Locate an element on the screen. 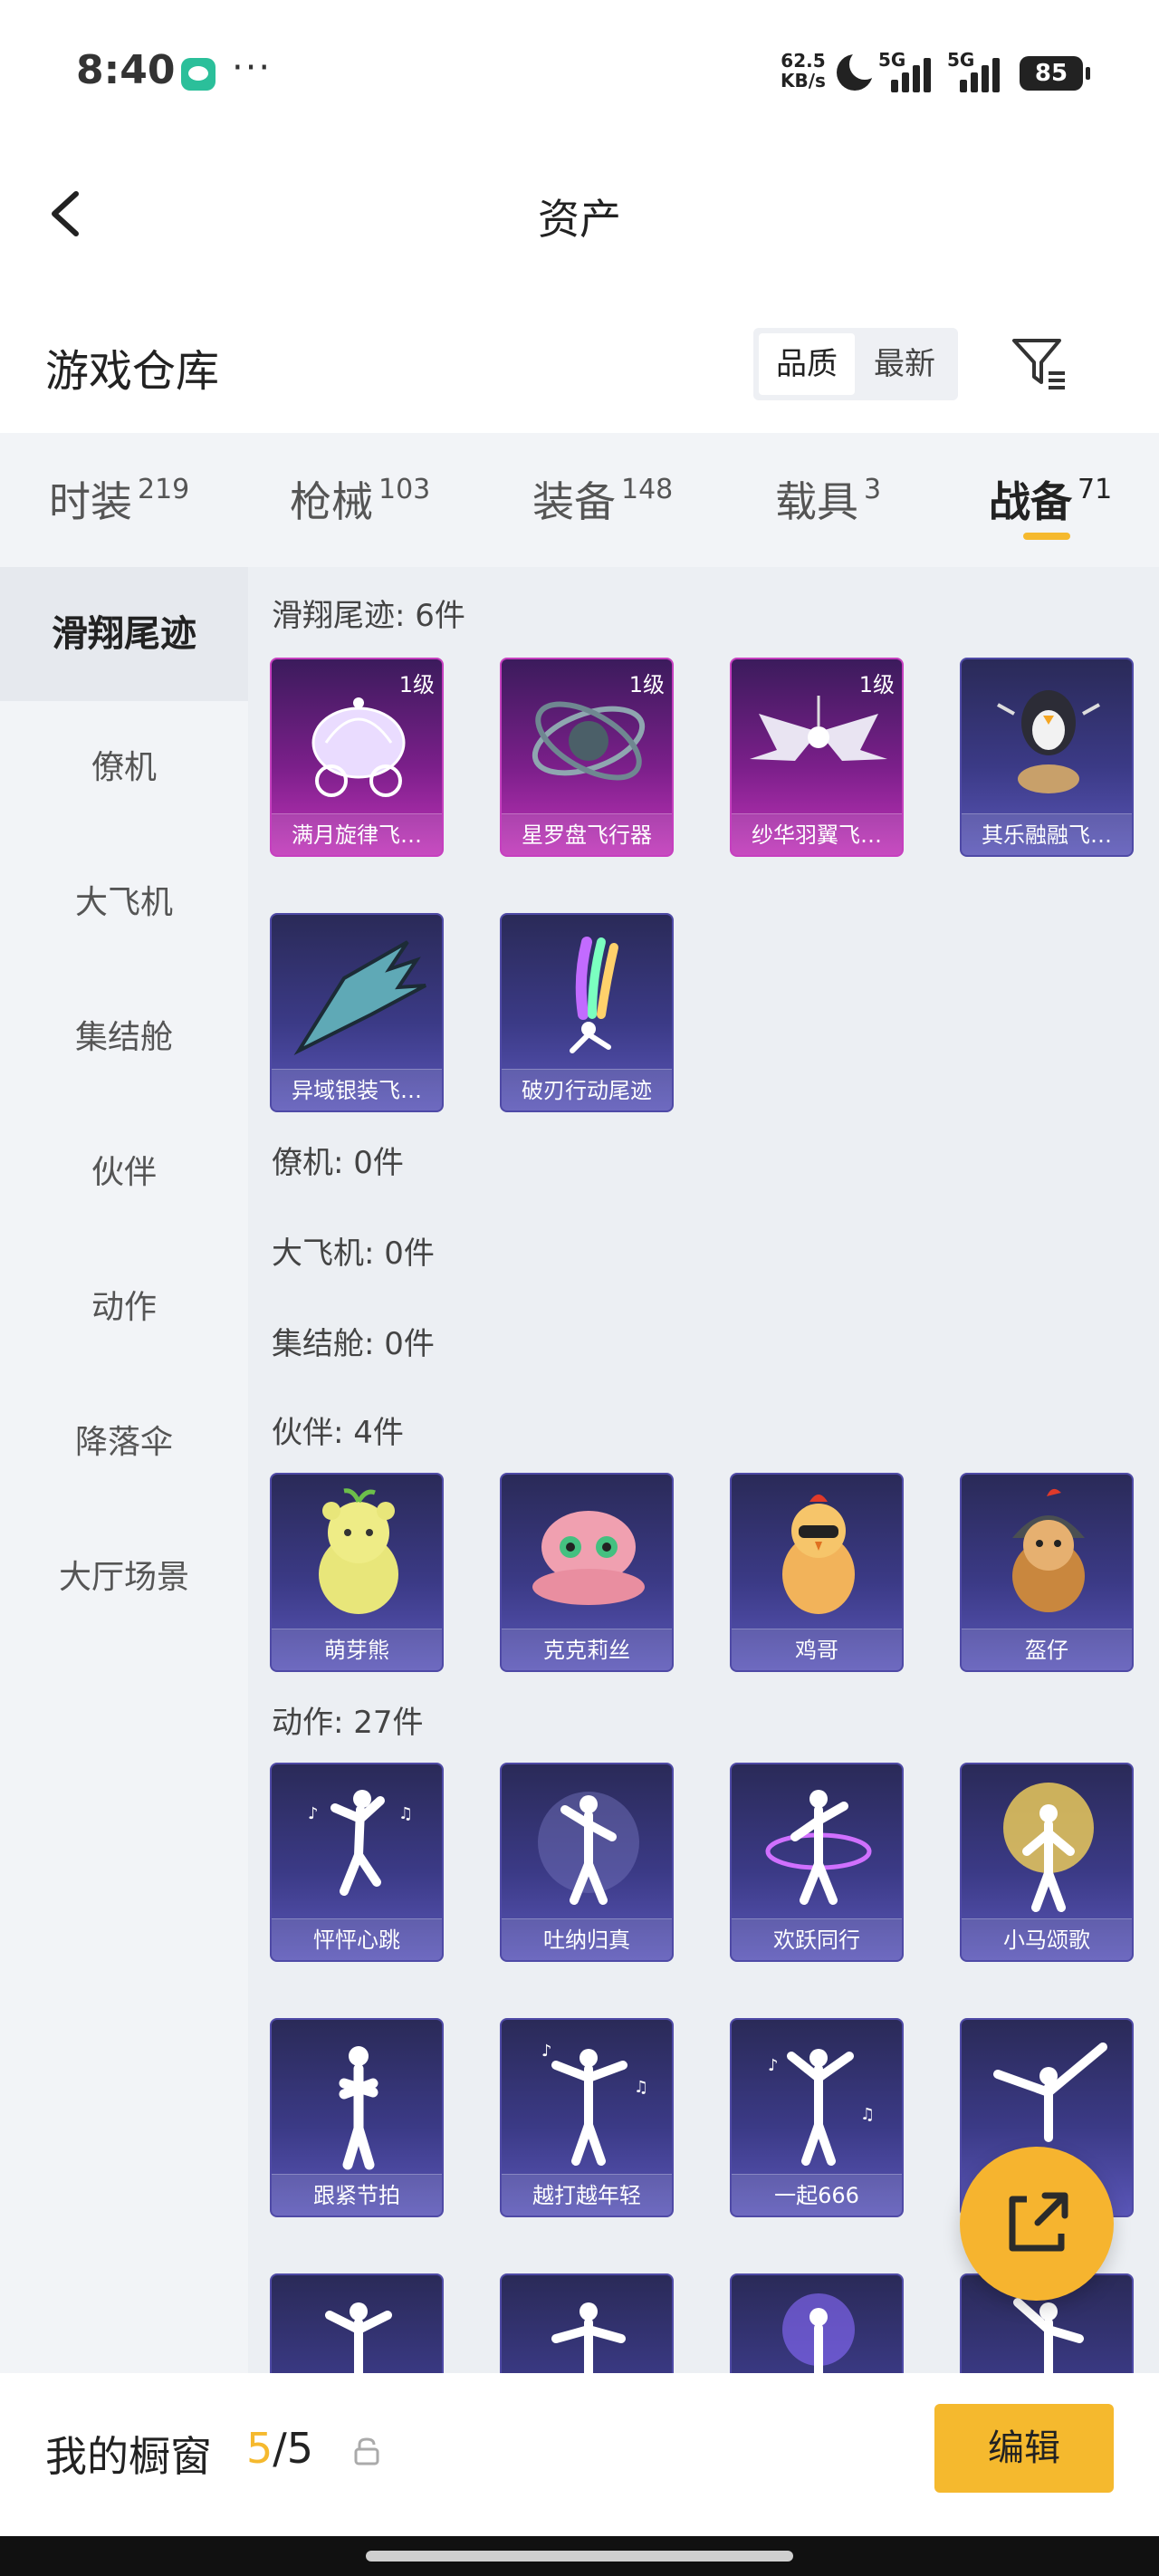  showcase-bar: 我的橱窗 5/5 编辑 is located at coordinates (579, 2454).